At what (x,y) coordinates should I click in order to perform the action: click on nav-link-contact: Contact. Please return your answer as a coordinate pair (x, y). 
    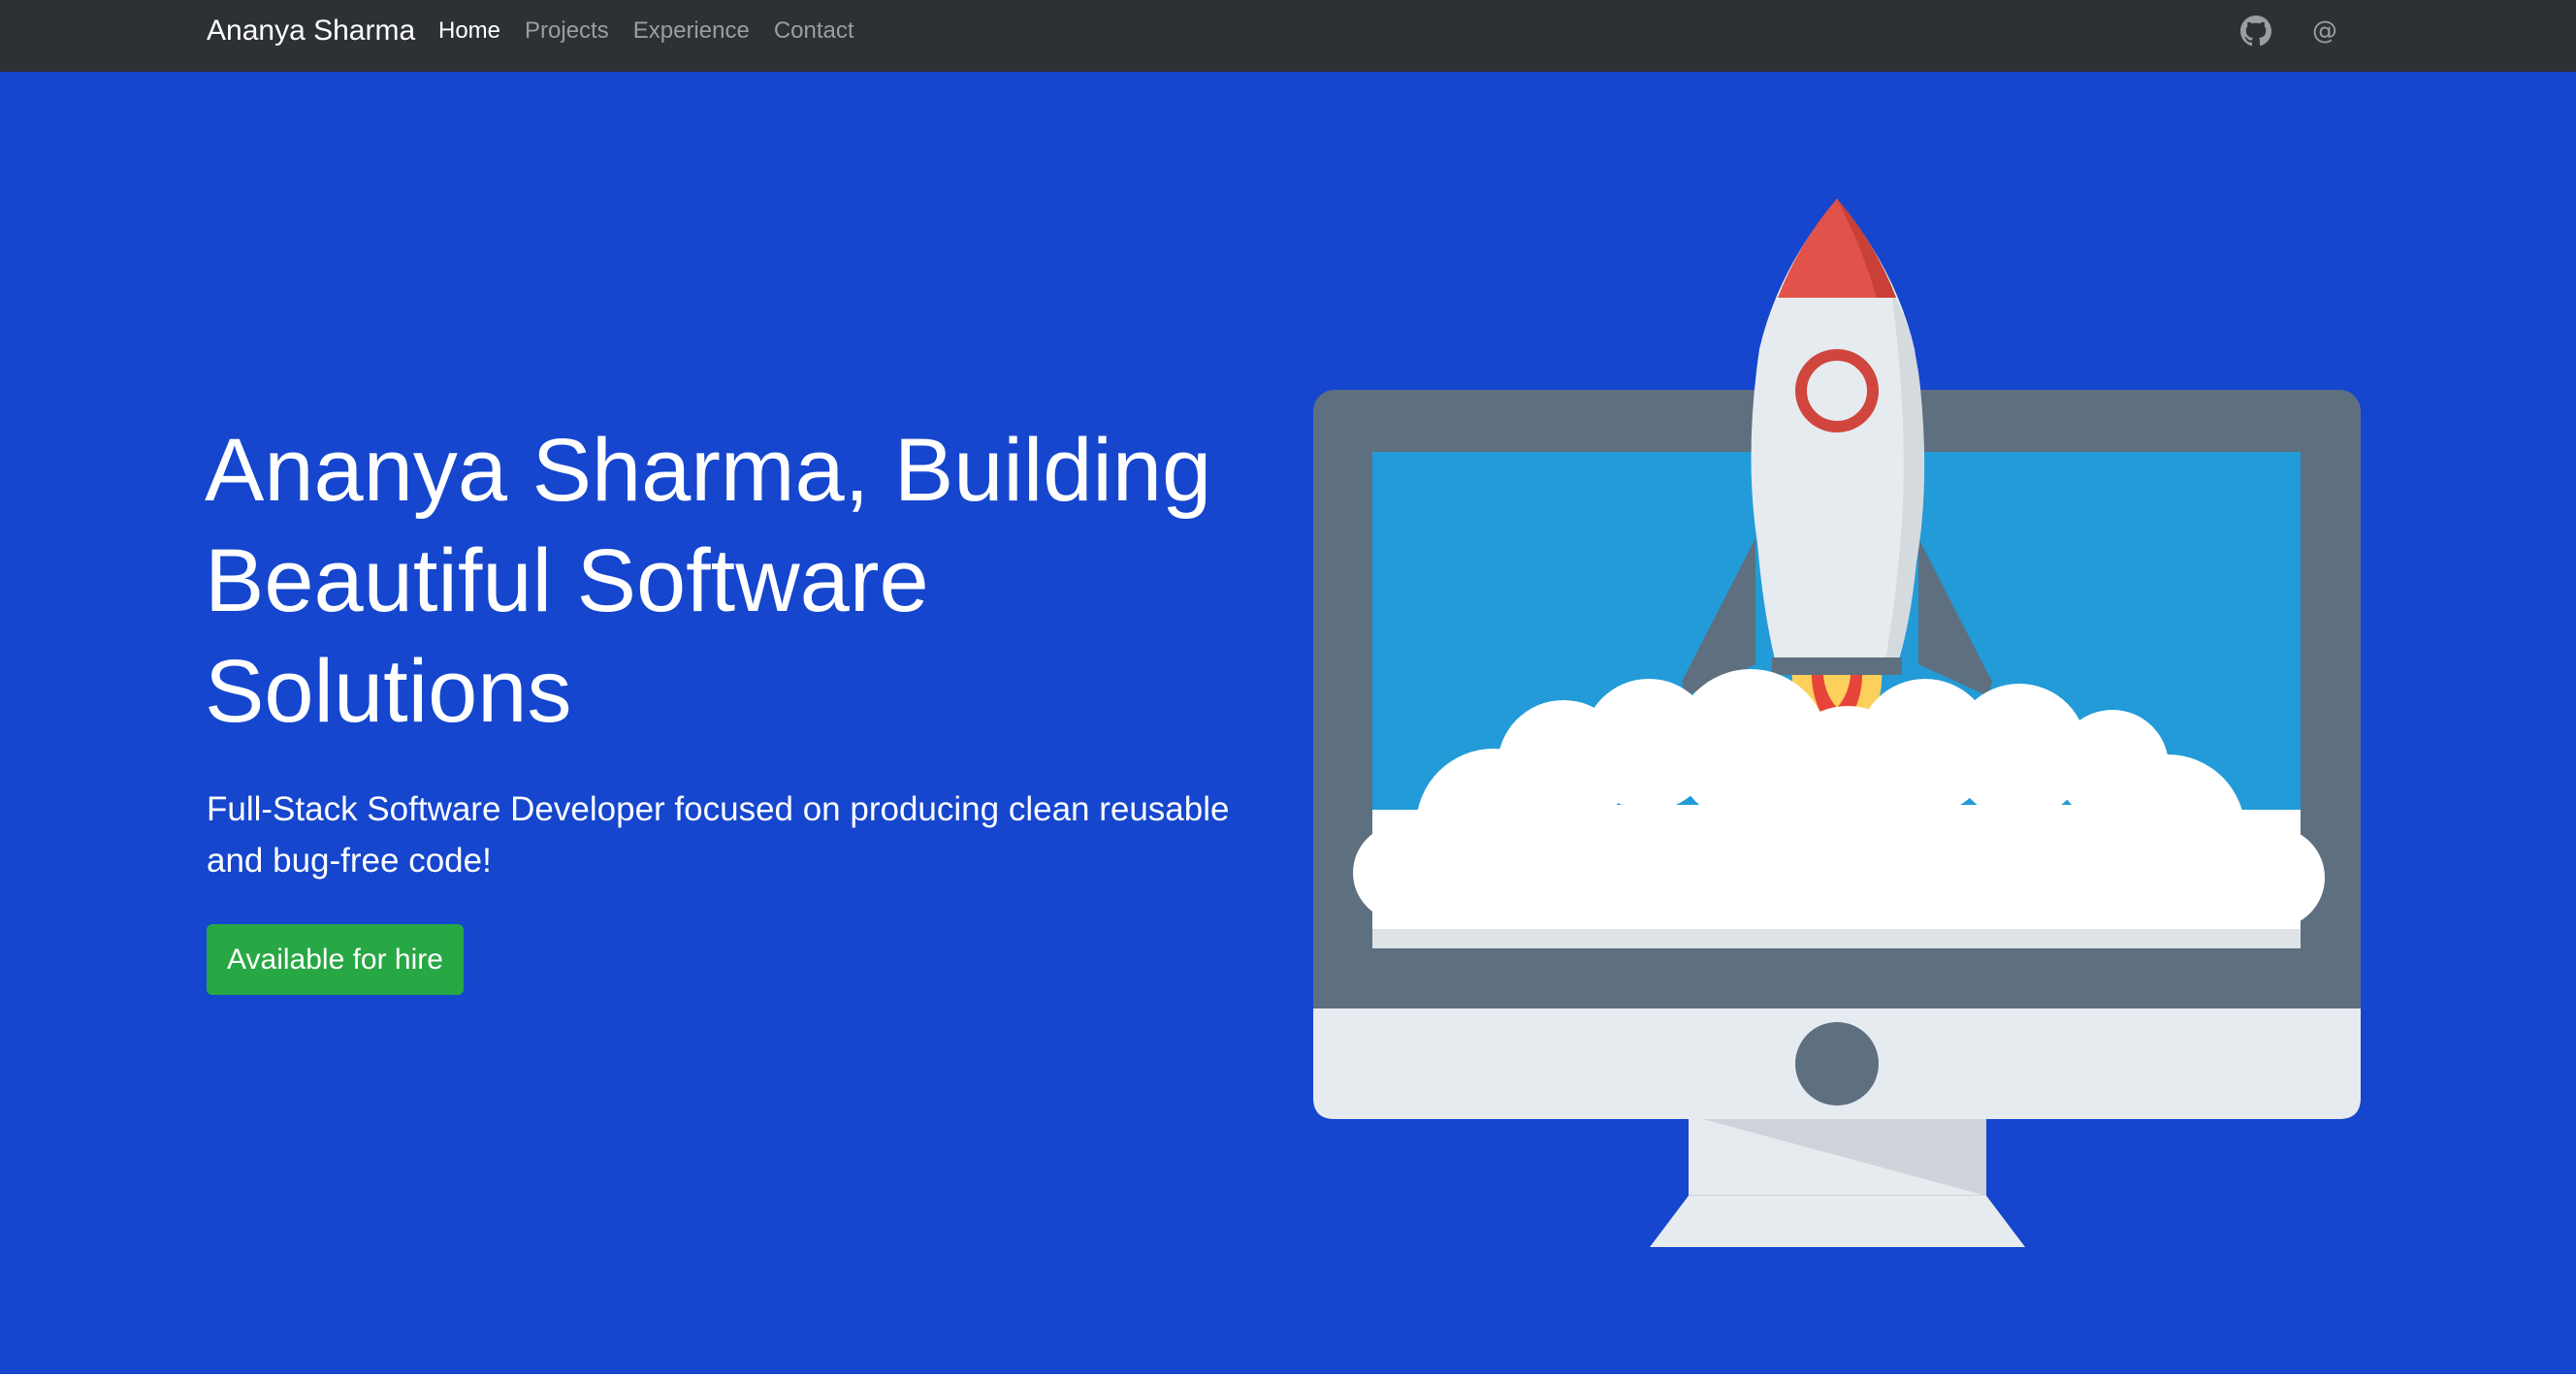
    Looking at the image, I should click on (814, 32).